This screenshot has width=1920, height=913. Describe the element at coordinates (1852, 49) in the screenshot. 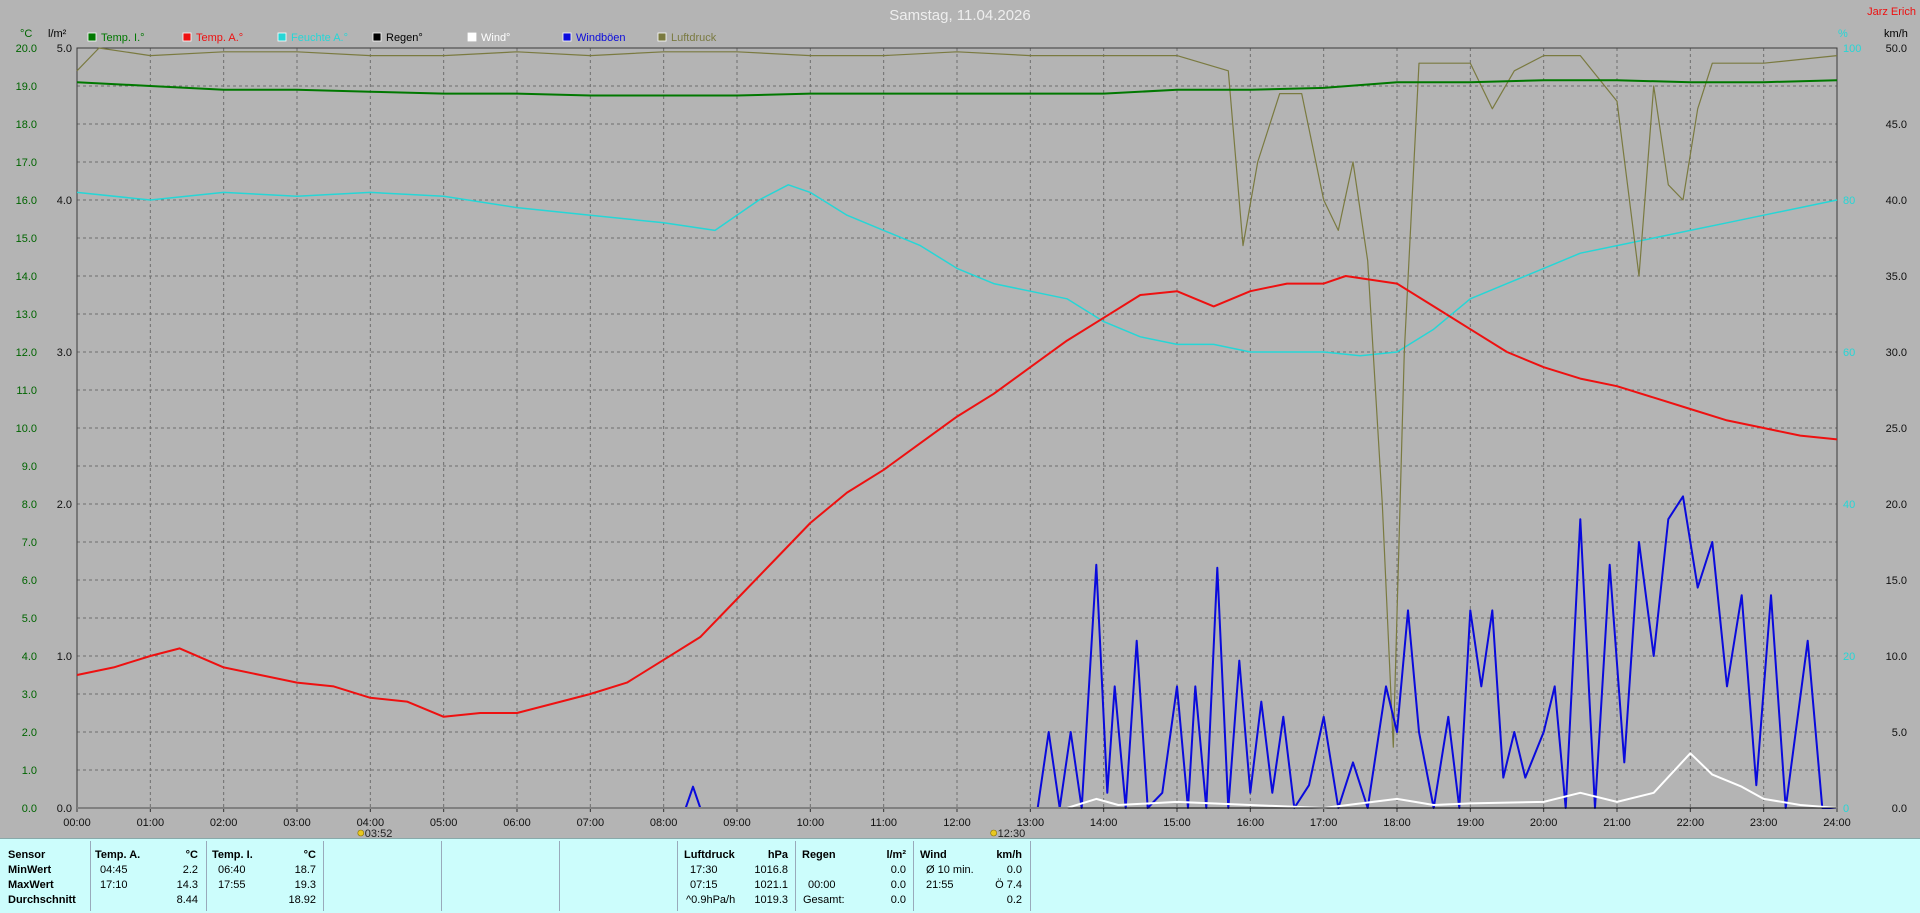

I see `hum-tick-label: 100` at that location.